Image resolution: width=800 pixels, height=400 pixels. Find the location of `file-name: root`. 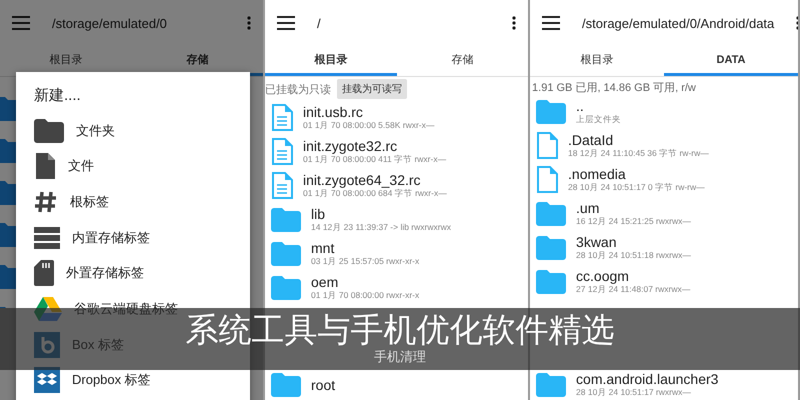

file-name: root is located at coordinates (323, 385).